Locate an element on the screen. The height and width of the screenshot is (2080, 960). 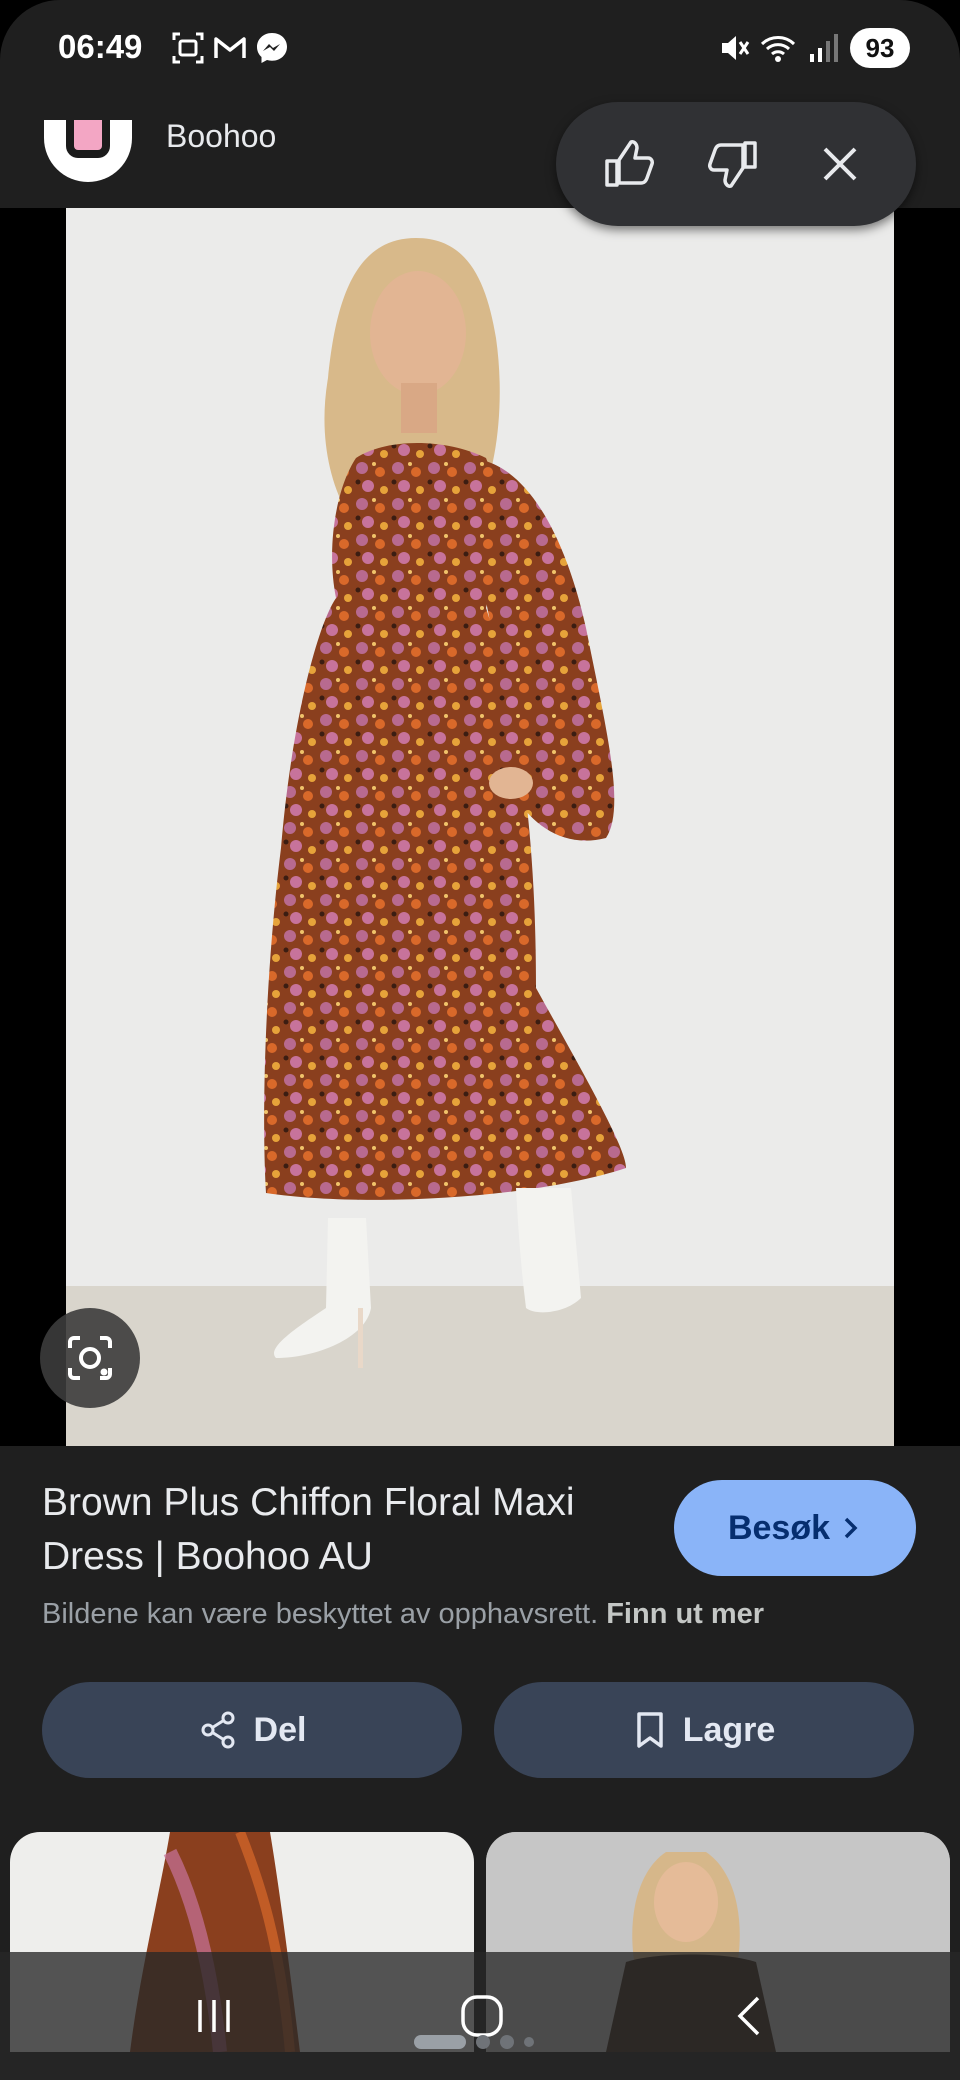
save-button: Lagre is located at coordinates (704, 1730).